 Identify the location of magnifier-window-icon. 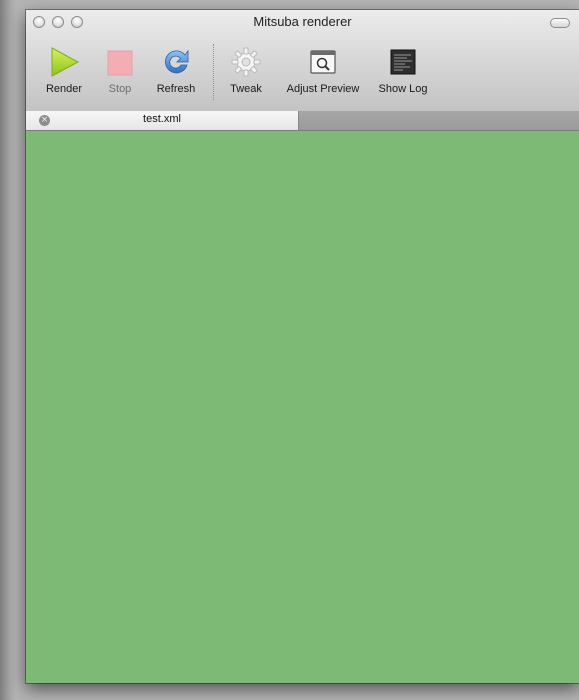
(323, 62).